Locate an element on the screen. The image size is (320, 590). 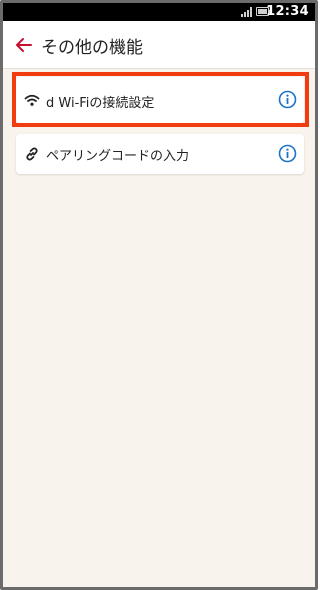
menu-item-label: d Wi-Fiの接続設定 is located at coordinates (100, 103).